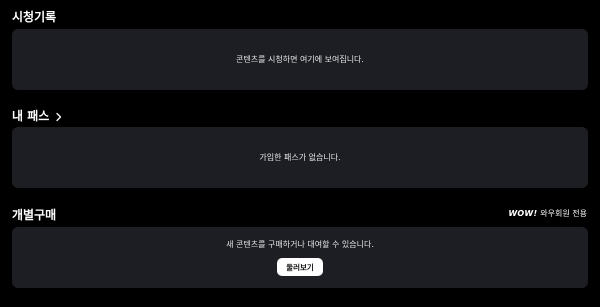 The height and width of the screenshot is (307, 600). What do you see at coordinates (300, 244) in the screenshot?
I see `individual-purchase-empty-text: 새 콘텐츠를 구매하거나 대여할 수 있습니다.` at bounding box center [300, 244].